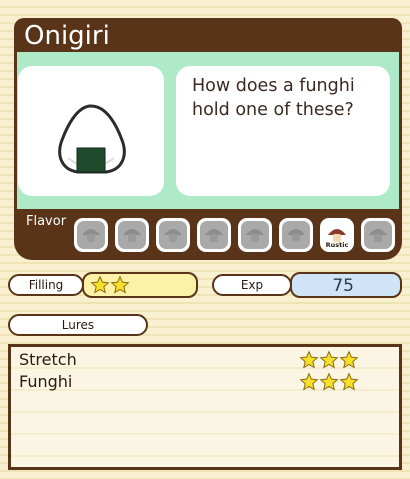 Image resolution: width=410 pixels, height=479 pixels. I want to click on item-image-box, so click(91, 131).